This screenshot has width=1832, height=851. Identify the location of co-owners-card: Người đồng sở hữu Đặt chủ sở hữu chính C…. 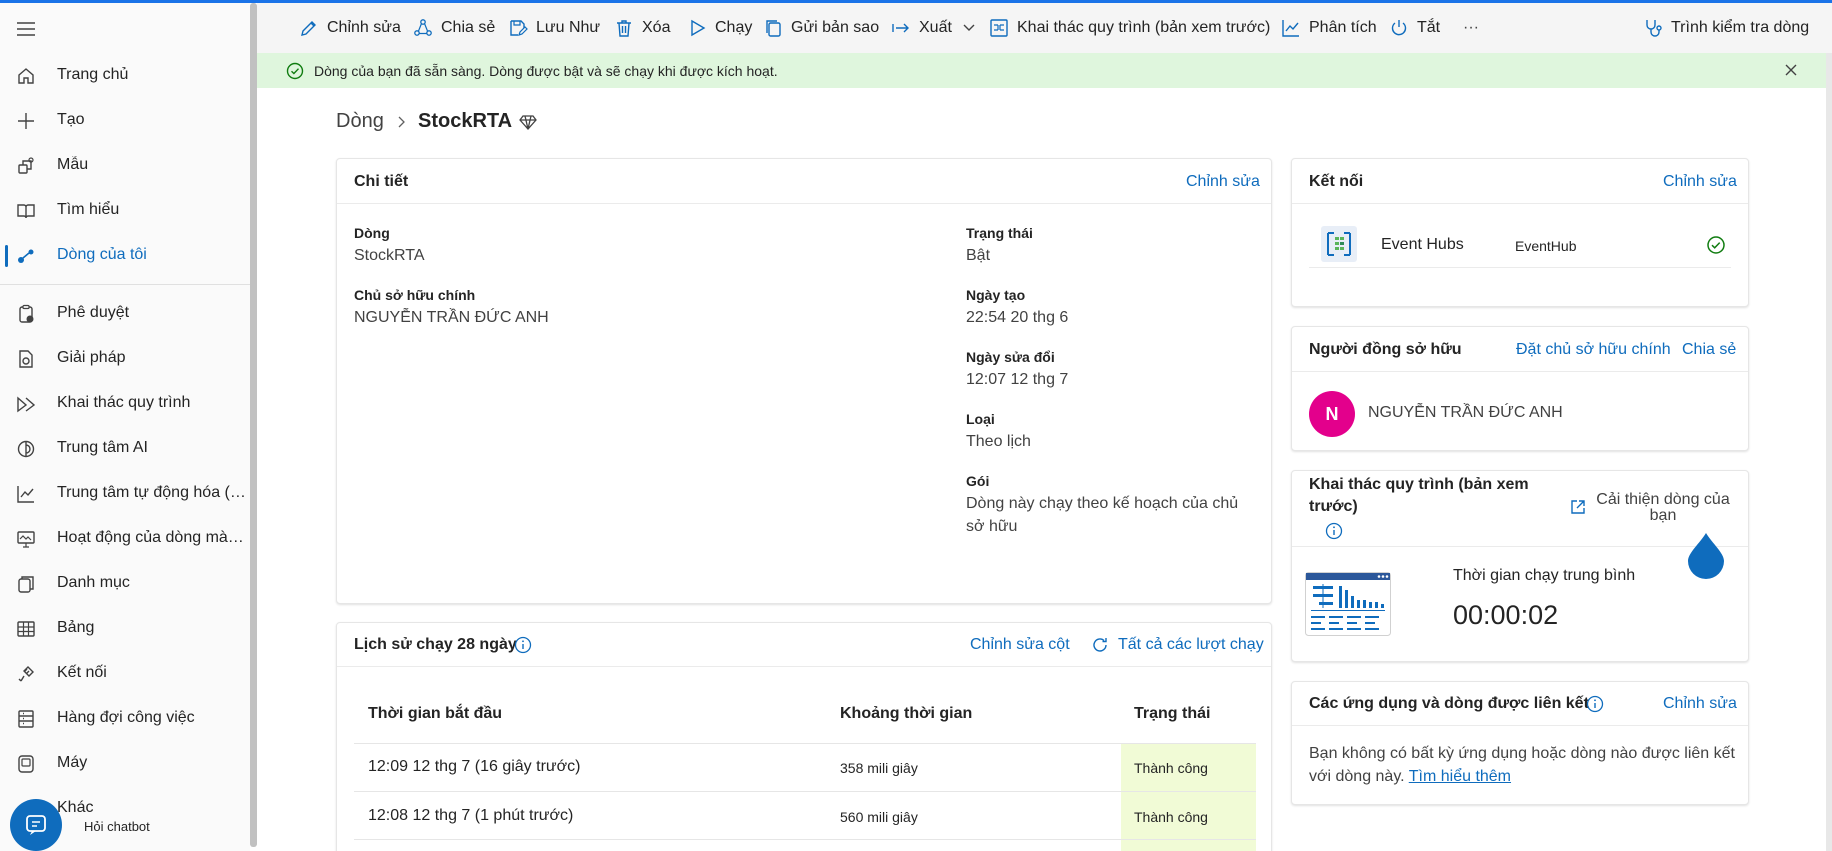
(1520, 388).